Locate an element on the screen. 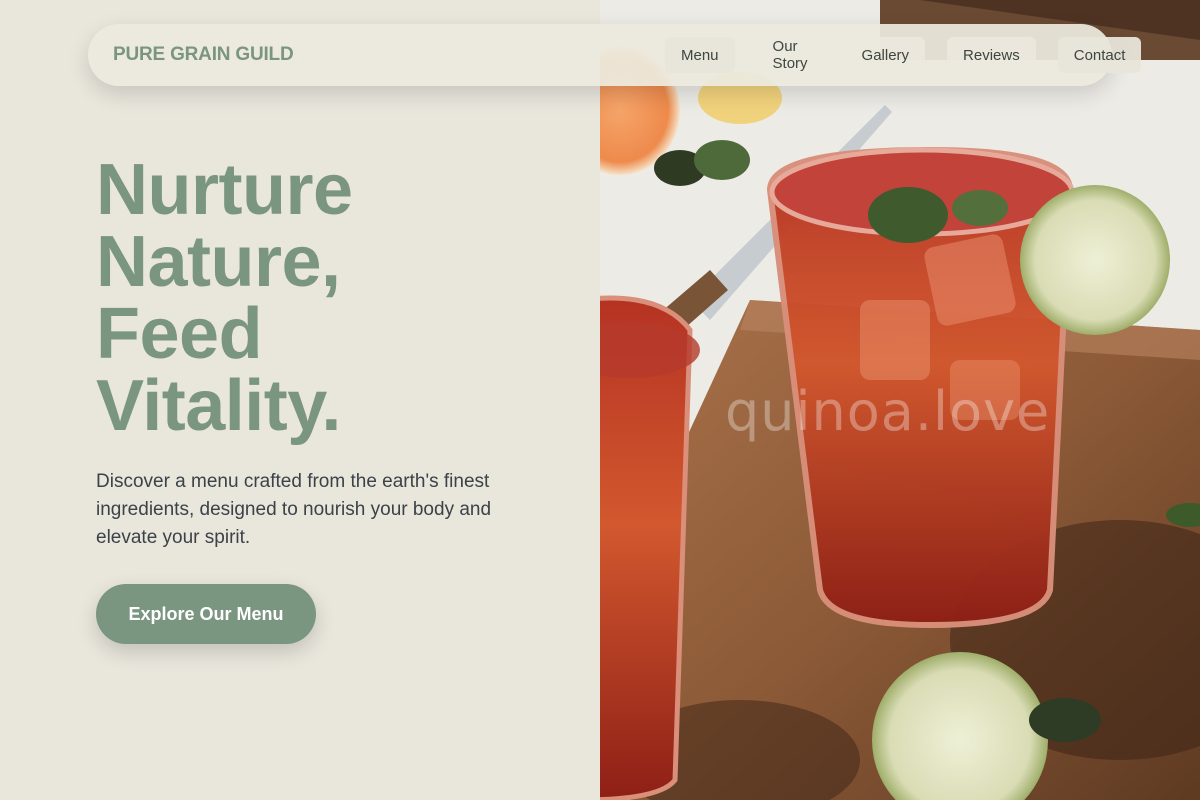 This screenshot has width=1200, height=800. hero-title-line: Nurture is located at coordinates (224, 190).